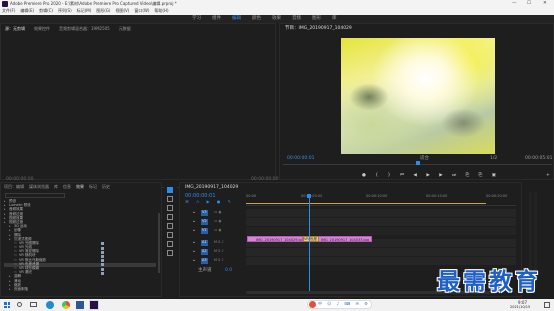  What do you see at coordinates (94, 305) in the screenshot?
I see `taskbar-premiere-icon` at bounding box center [94, 305].